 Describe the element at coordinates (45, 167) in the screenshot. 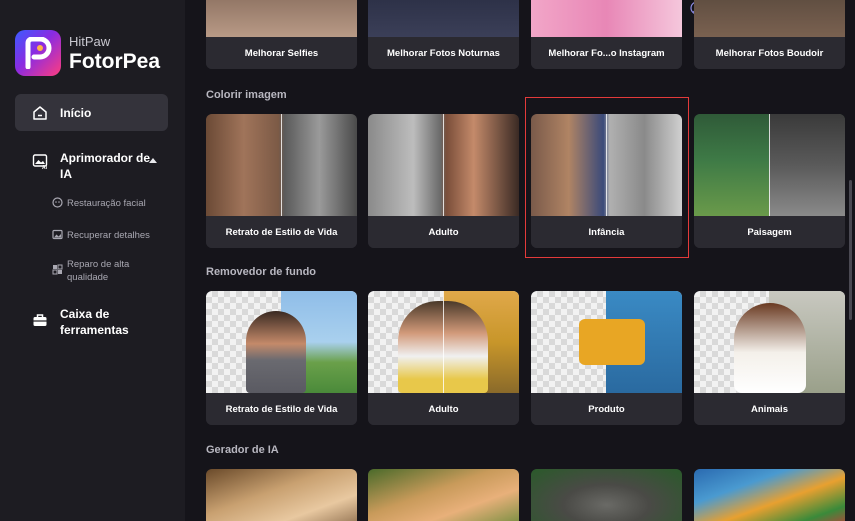

I see `svg-text: AI` at that location.